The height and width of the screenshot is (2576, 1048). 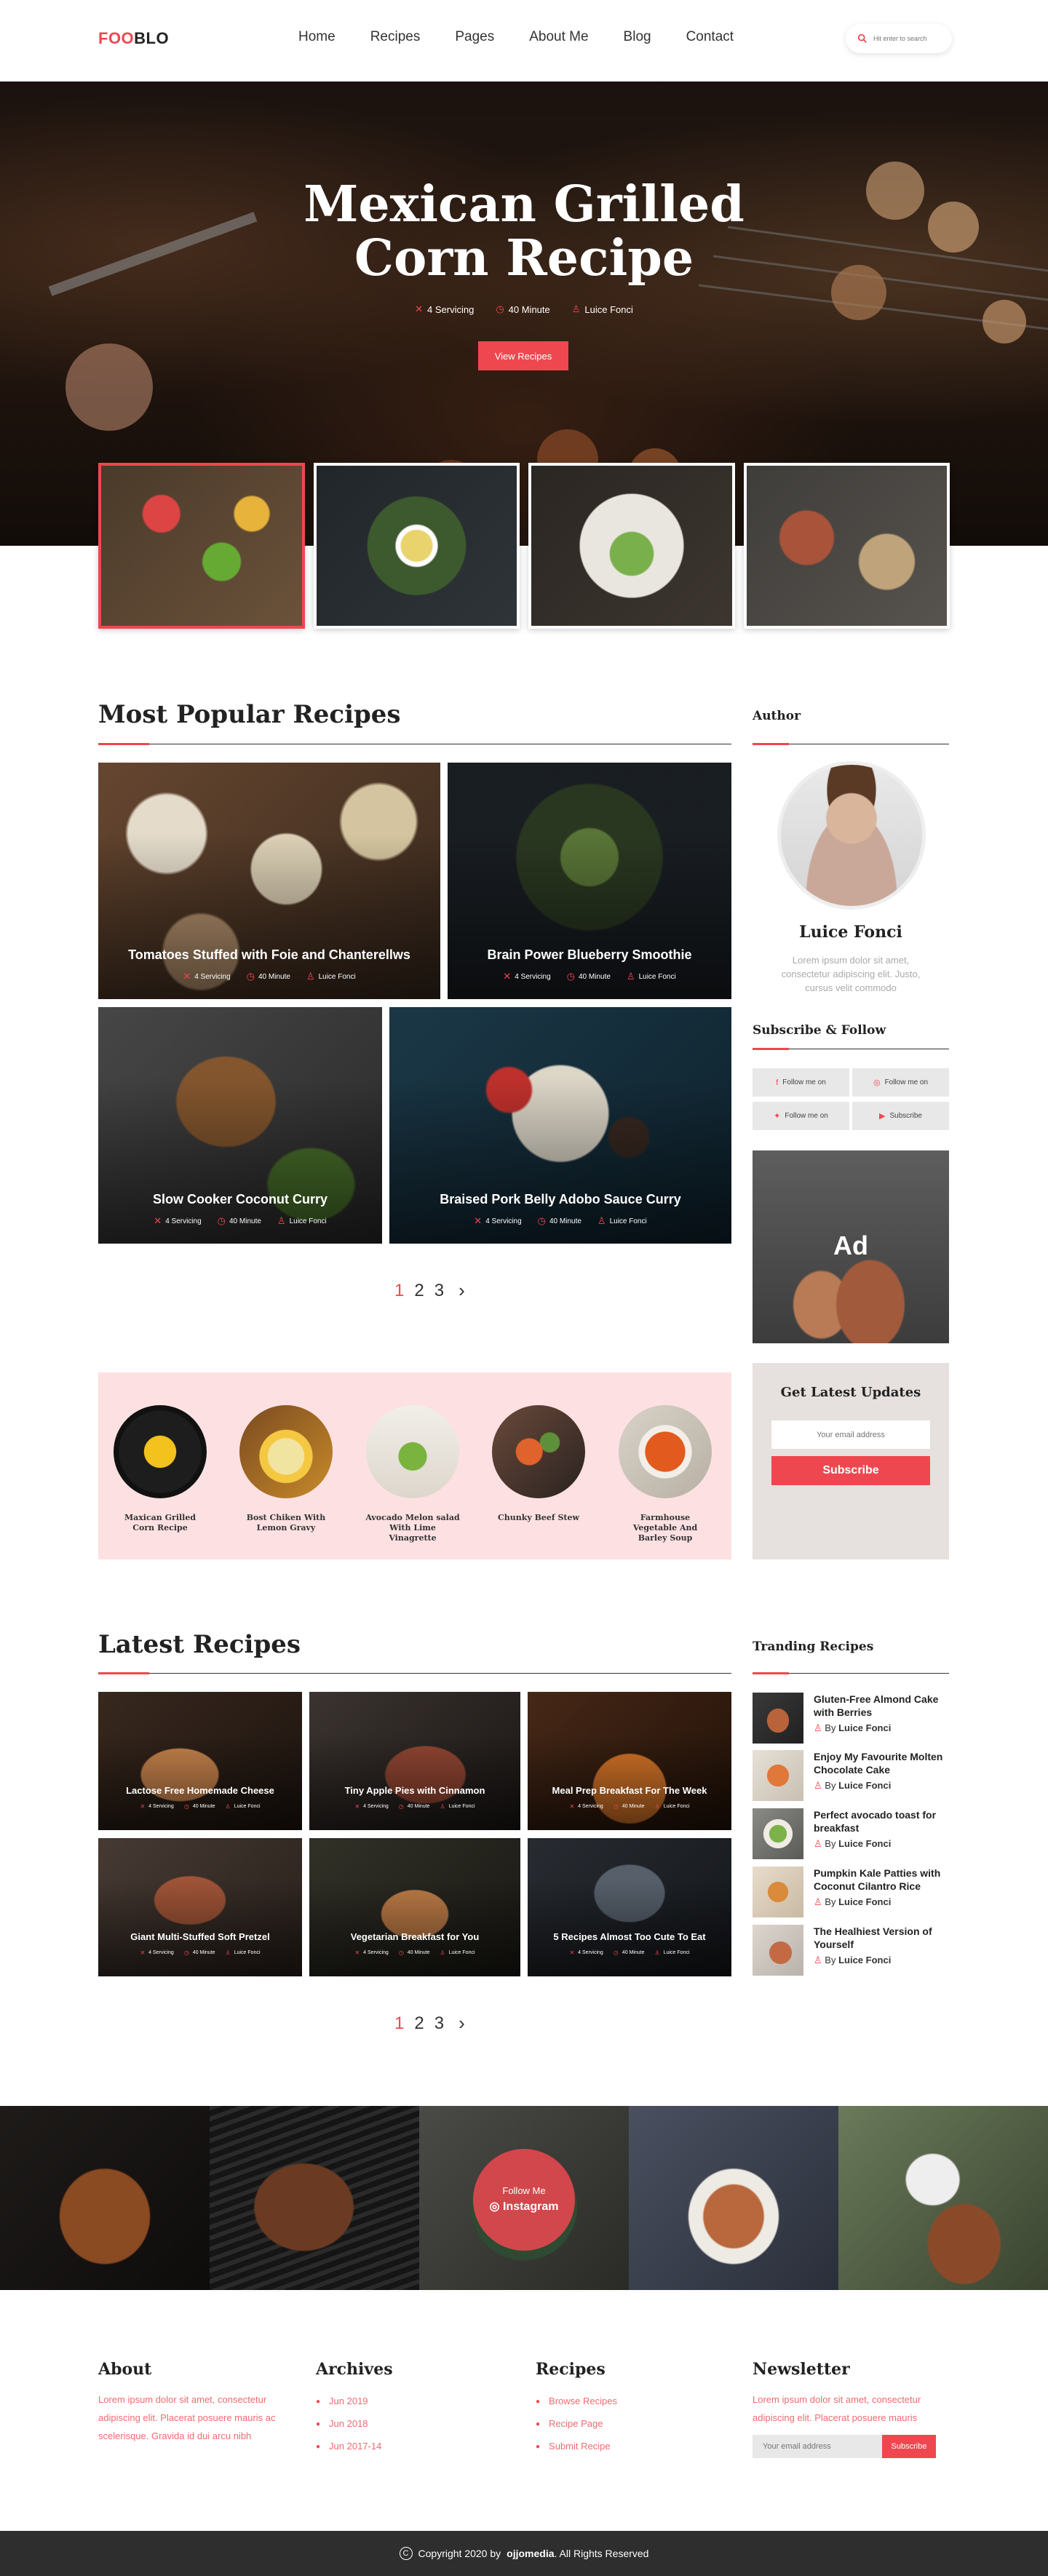 What do you see at coordinates (637, 37) in the screenshot?
I see `nav-item-blog: Blog` at bounding box center [637, 37].